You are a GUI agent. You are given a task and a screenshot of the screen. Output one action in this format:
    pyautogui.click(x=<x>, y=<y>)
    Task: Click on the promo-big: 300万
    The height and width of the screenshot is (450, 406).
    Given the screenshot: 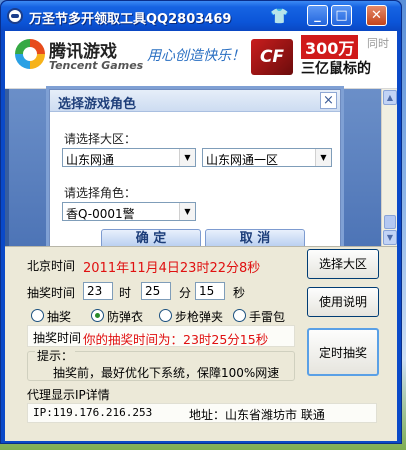 What is the action you would take?
    pyautogui.click(x=330, y=47)
    